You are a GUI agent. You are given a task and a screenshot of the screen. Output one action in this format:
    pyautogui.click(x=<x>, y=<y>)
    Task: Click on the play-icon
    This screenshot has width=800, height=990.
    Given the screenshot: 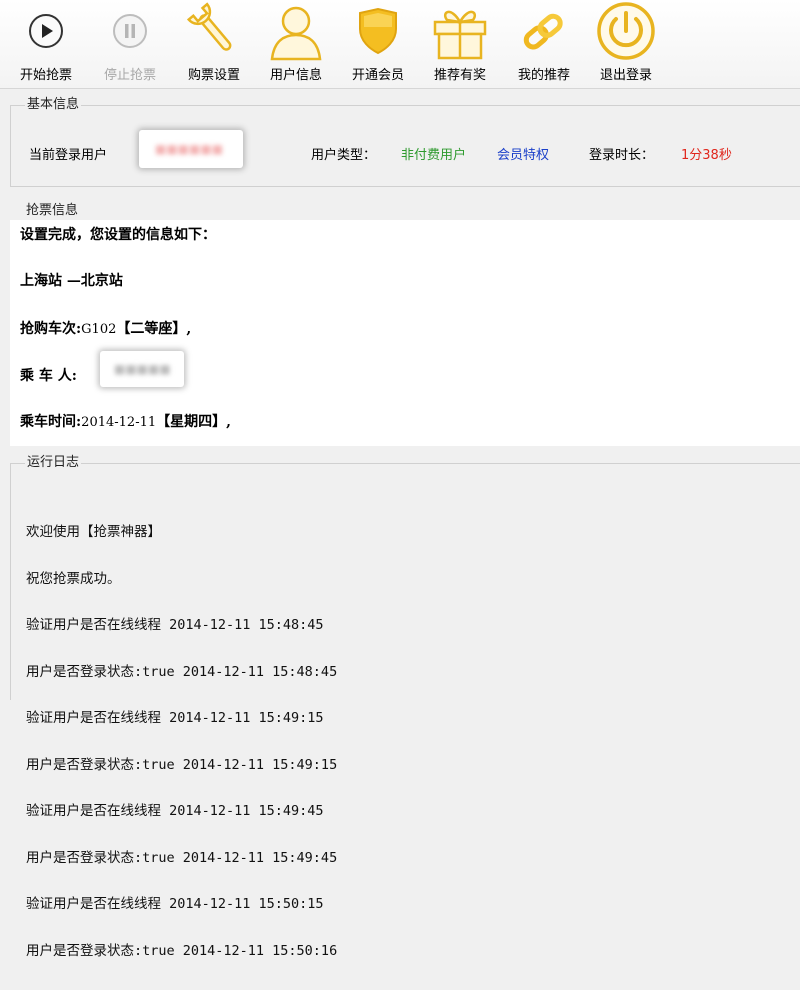 What is the action you would take?
    pyautogui.click(x=46, y=31)
    